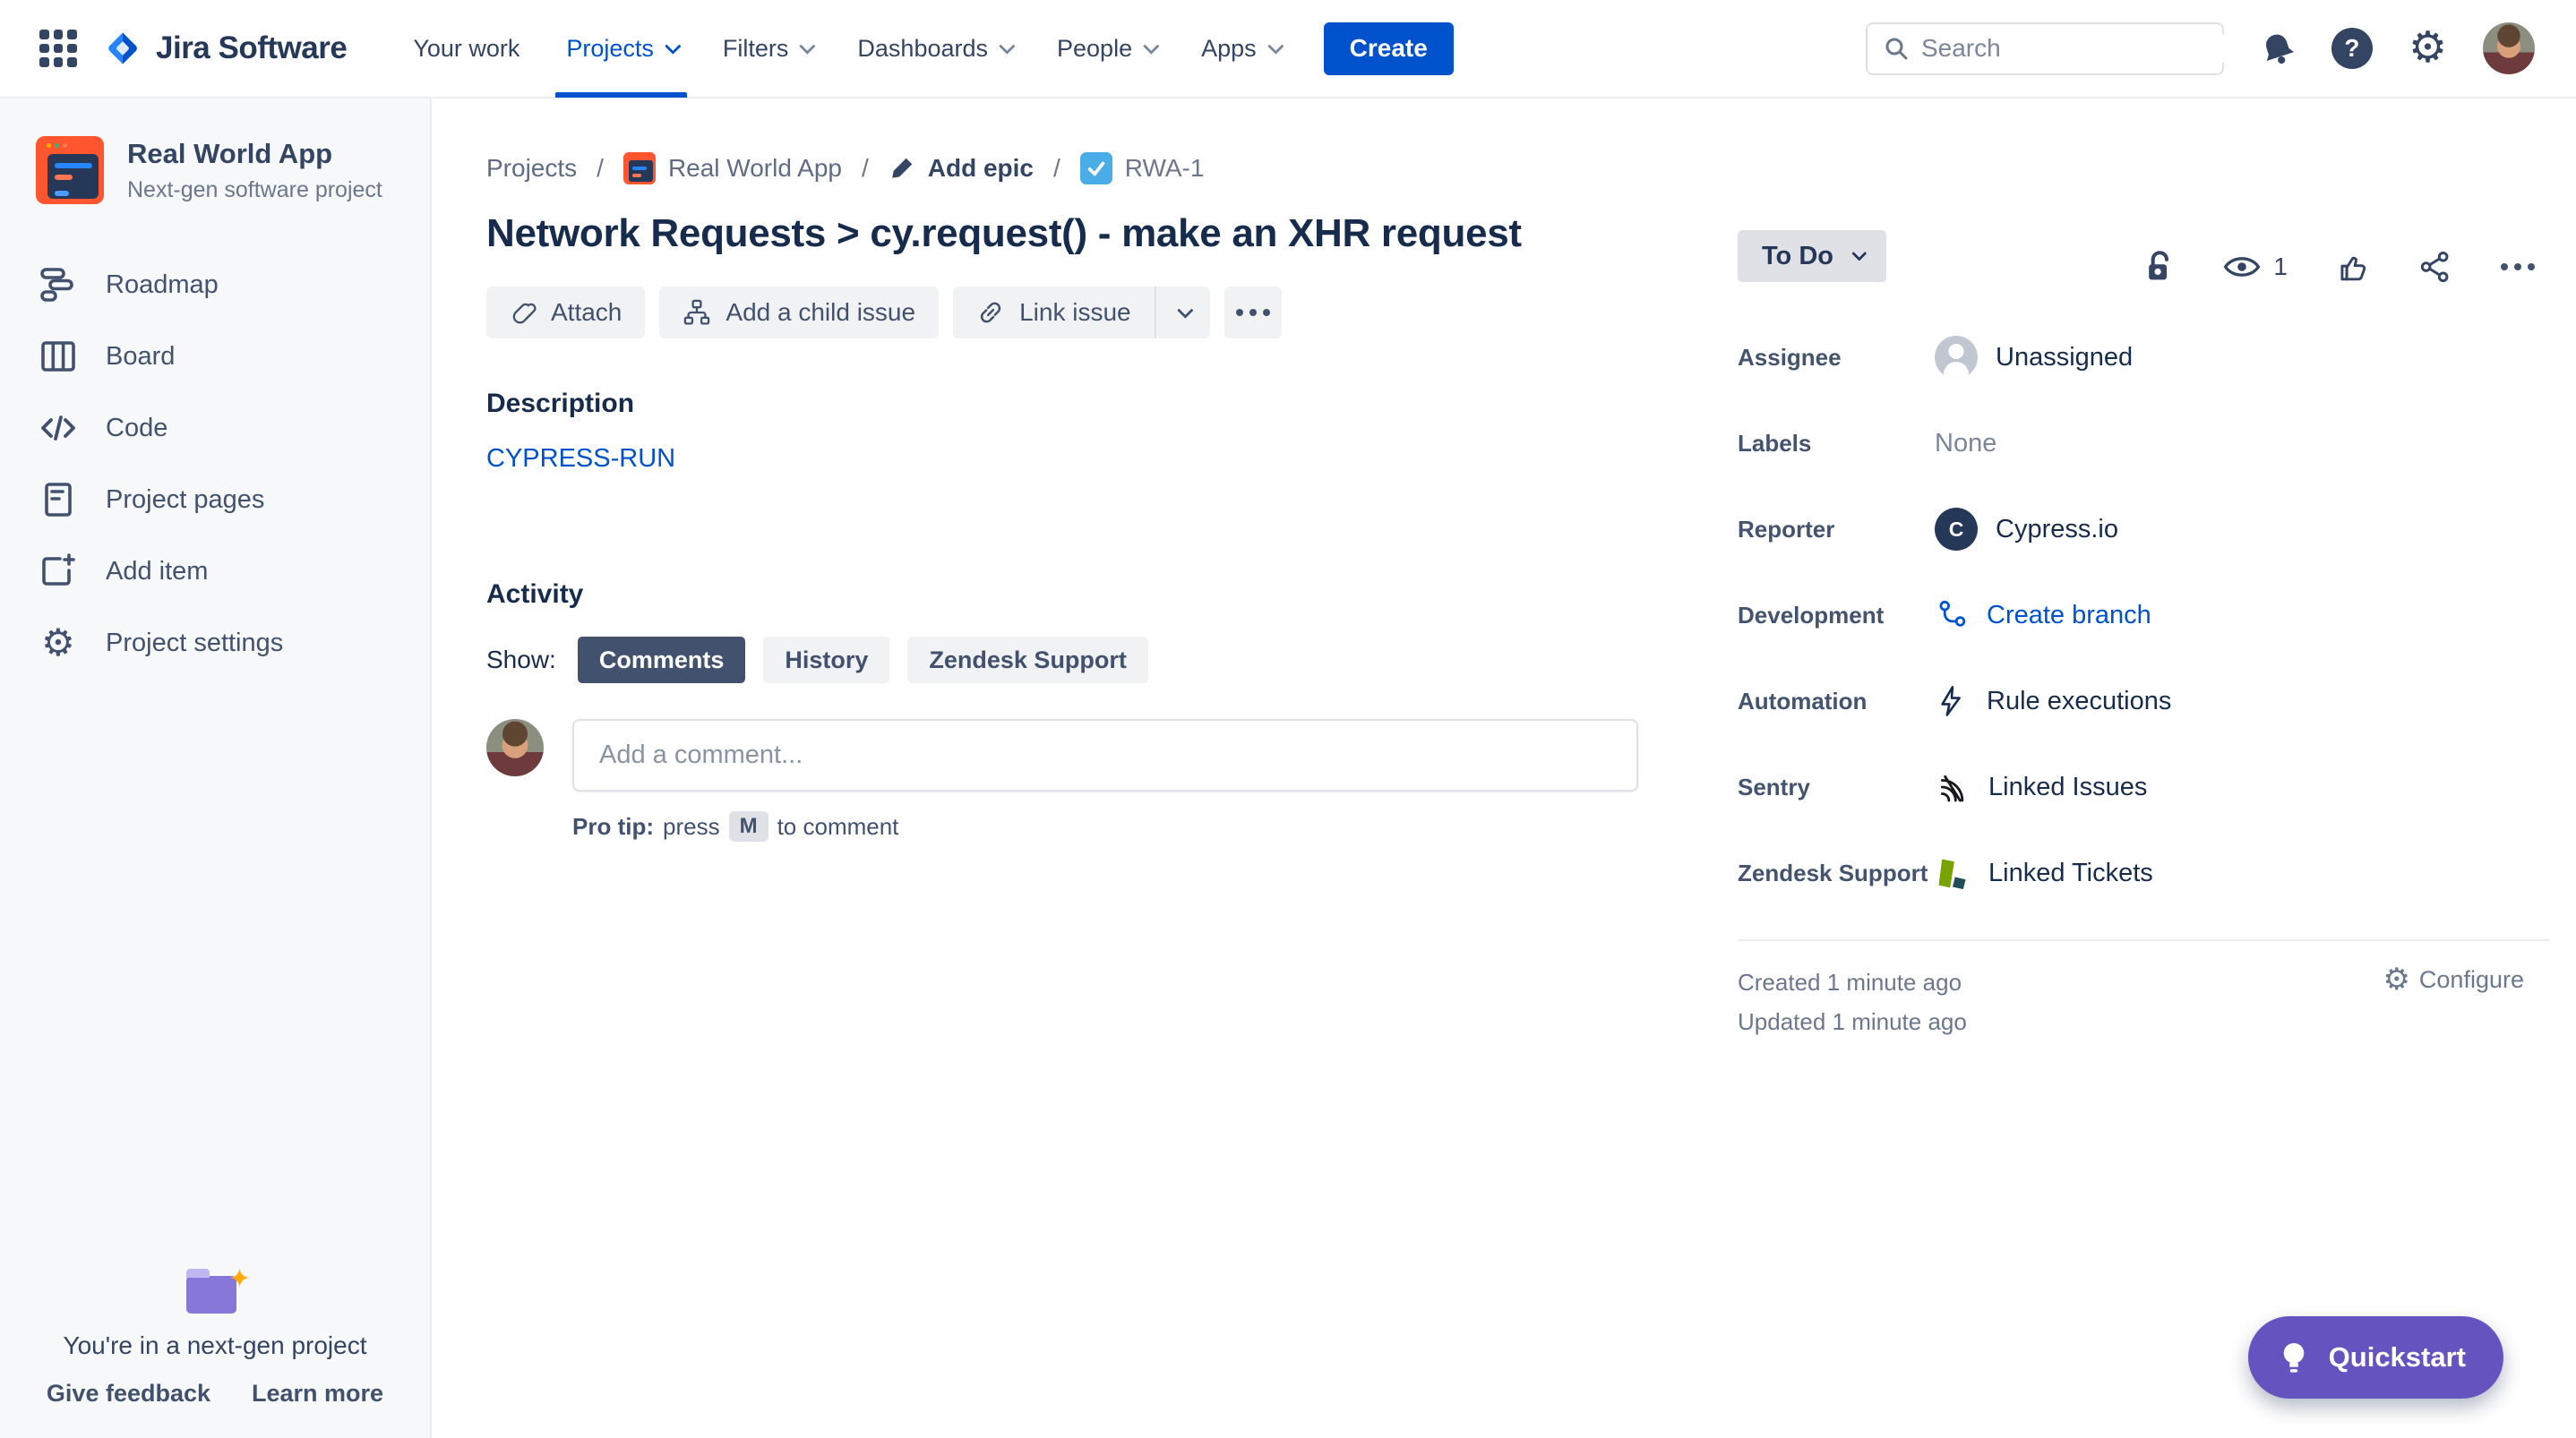 The width and height of the screenshot is (2576, 1438). I want to click on sentry-icon, so click(1953, 787).